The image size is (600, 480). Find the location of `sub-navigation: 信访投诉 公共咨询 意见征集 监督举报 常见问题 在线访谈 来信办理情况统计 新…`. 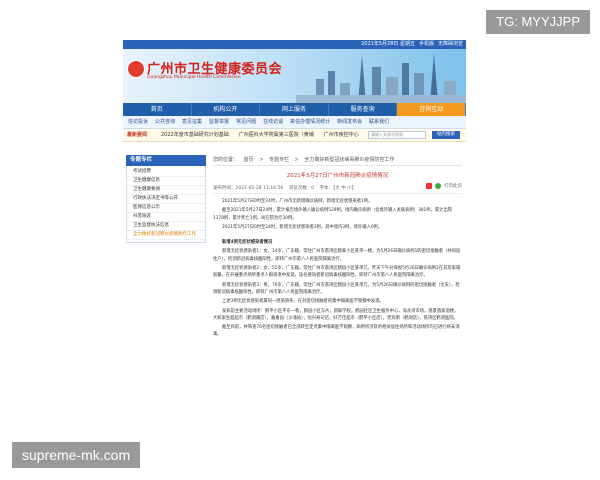

sub-navigation: 信访投诉 公共咨询 意见征集 监督举报 常见问题 在线访谈 来信办理情况统计 新… is located at coordinates (294, 122).